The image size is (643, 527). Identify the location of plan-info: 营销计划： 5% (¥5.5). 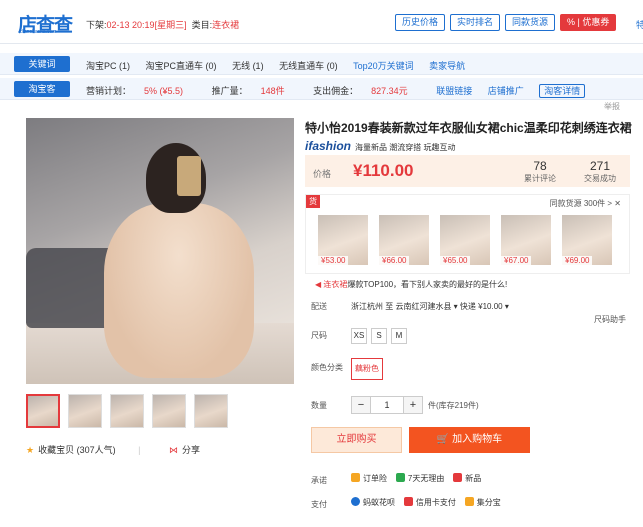
(135, 91).